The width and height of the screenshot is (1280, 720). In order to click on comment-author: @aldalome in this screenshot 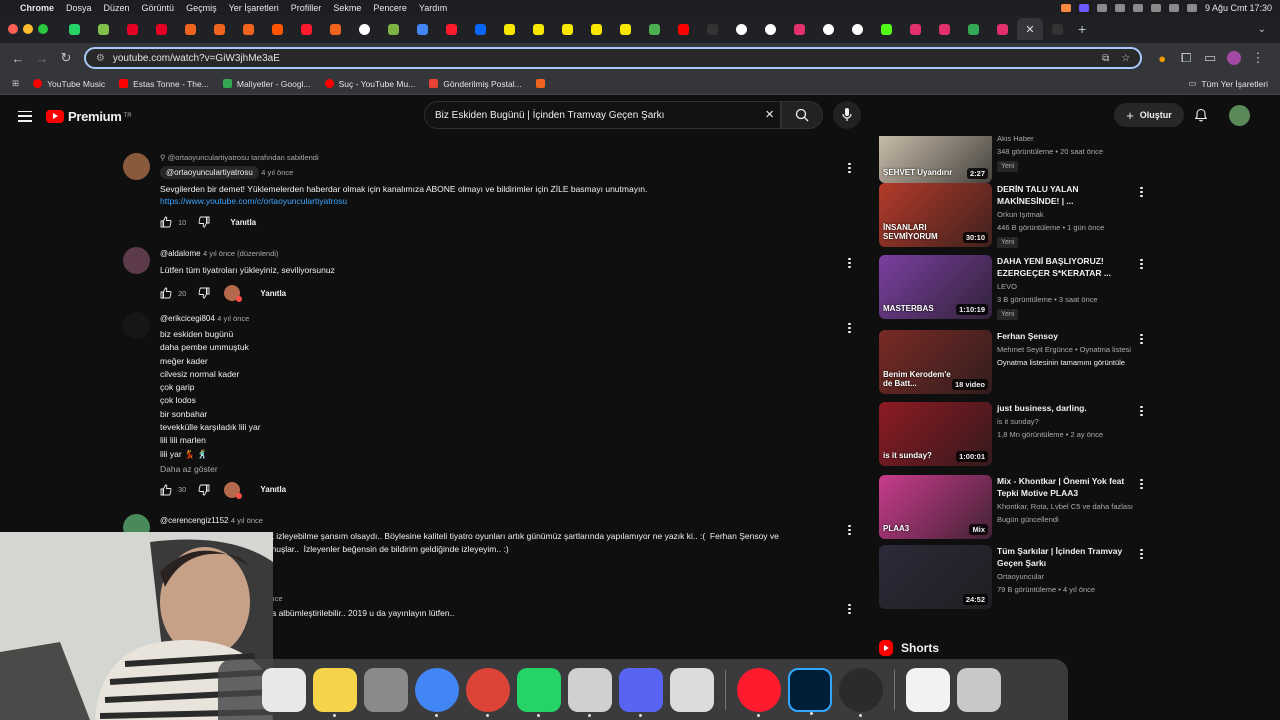, I will do `click(180, 253)`.